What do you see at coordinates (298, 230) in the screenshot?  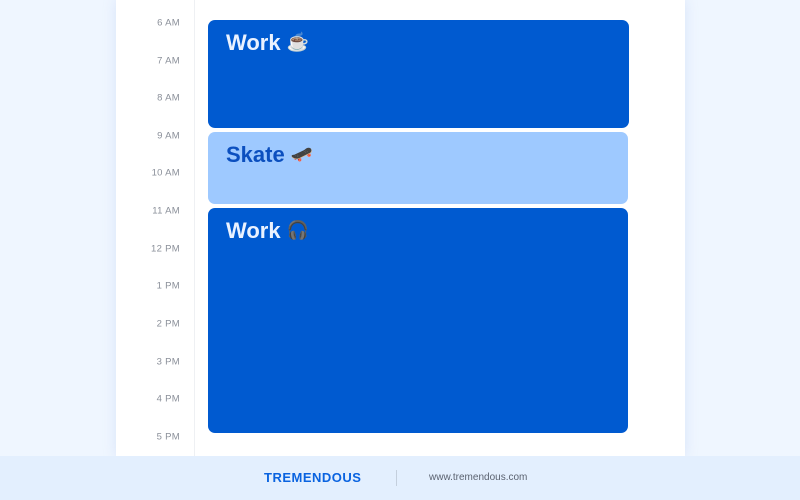 I see `headphones-icon: 🎧` at bounding box center [298, 230].